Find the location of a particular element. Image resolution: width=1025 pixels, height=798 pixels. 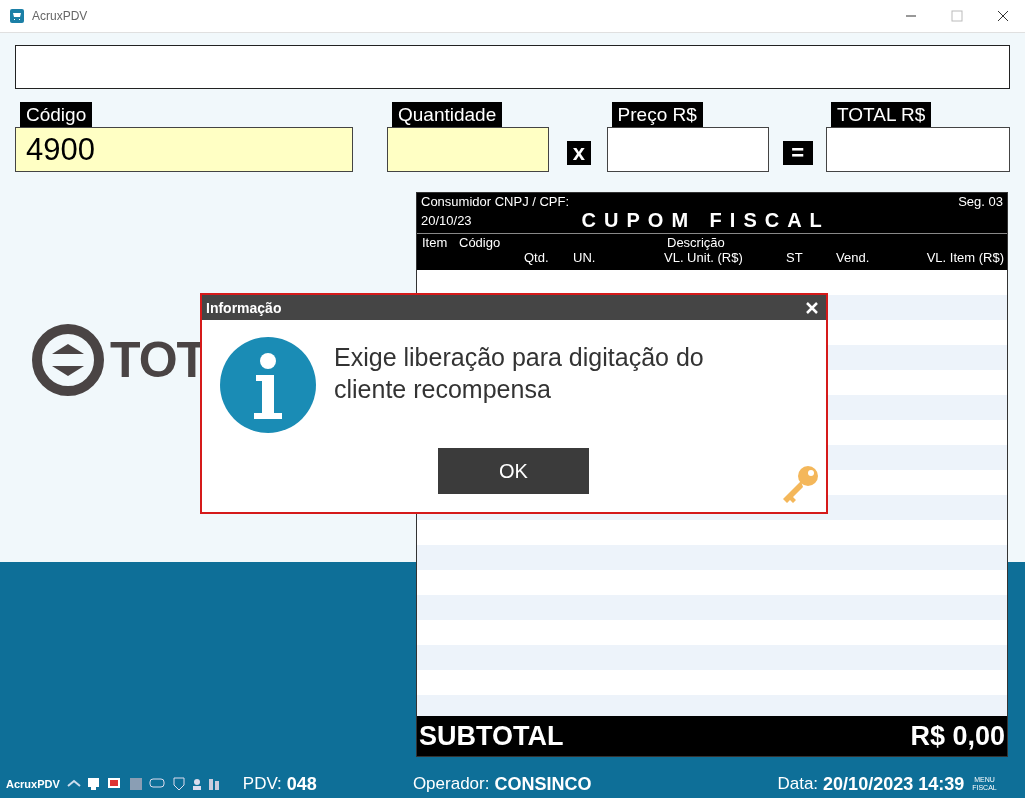

column-header: Item is located at coordinates (435, 242).